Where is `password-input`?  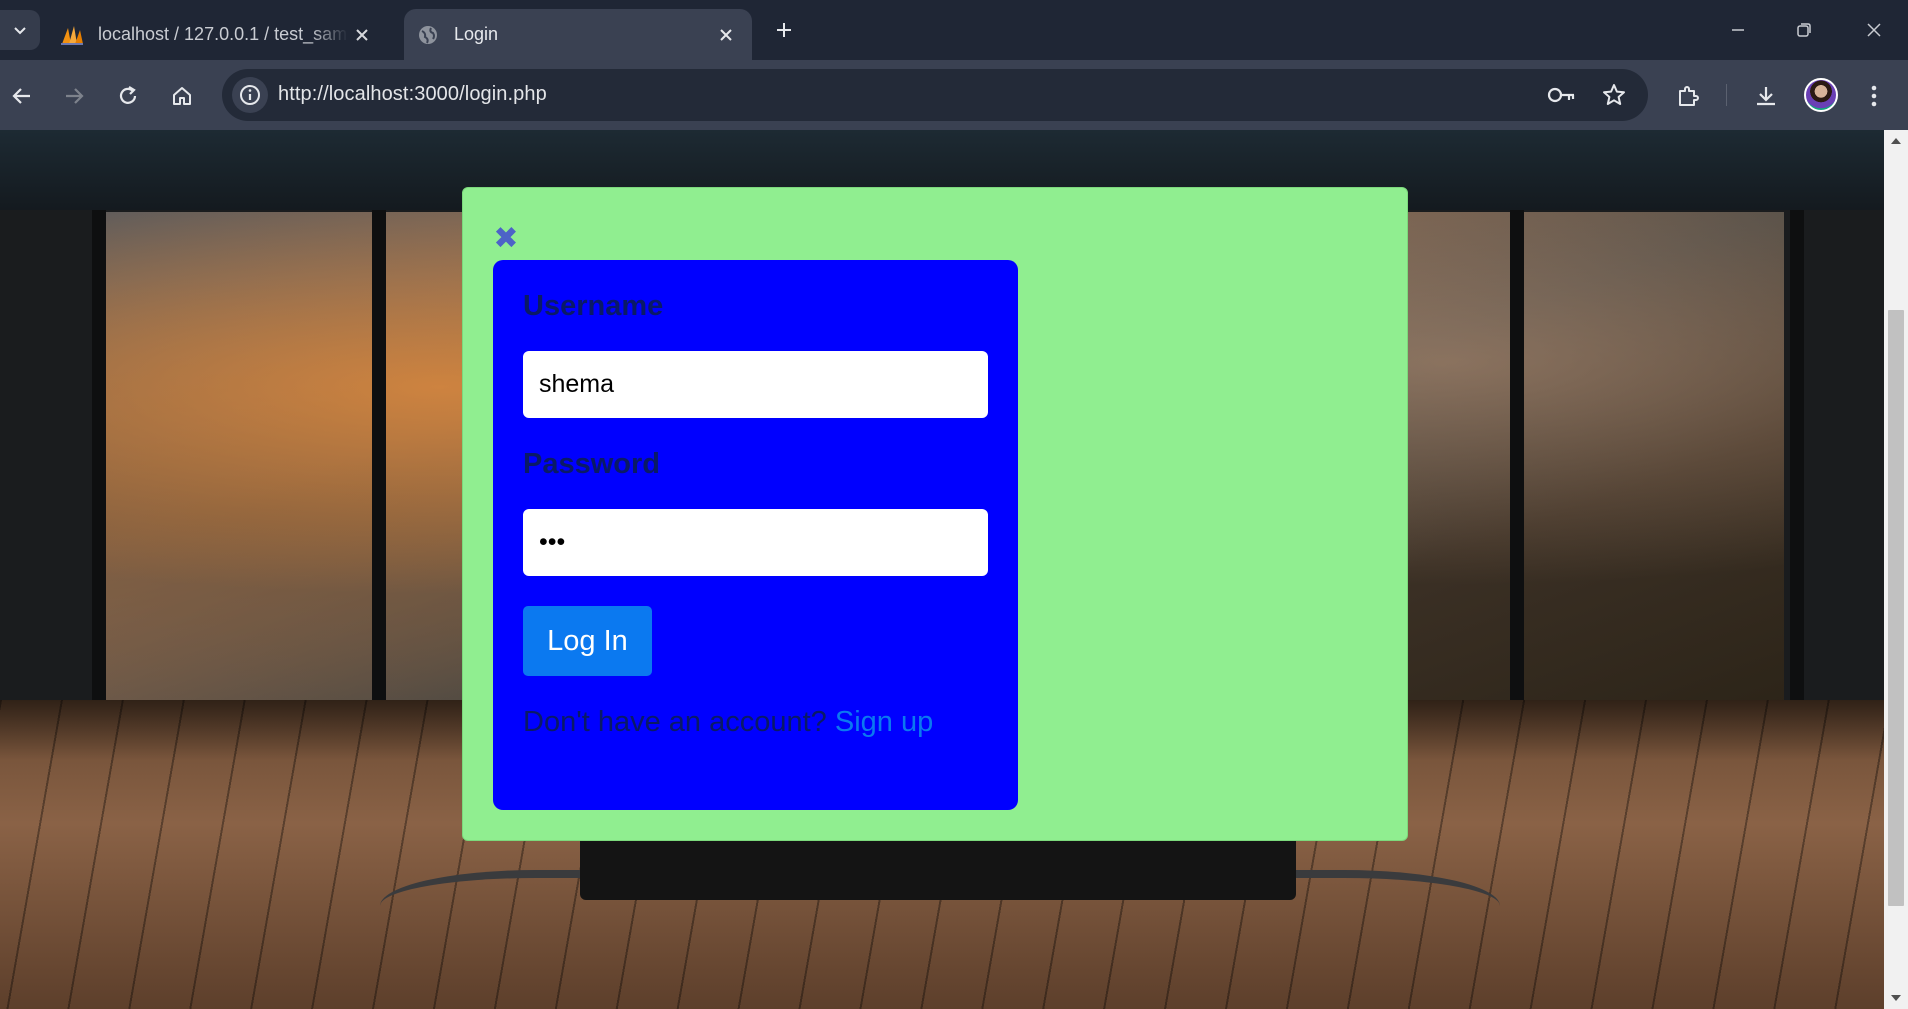 password-input is located at coordinates (755, 542).